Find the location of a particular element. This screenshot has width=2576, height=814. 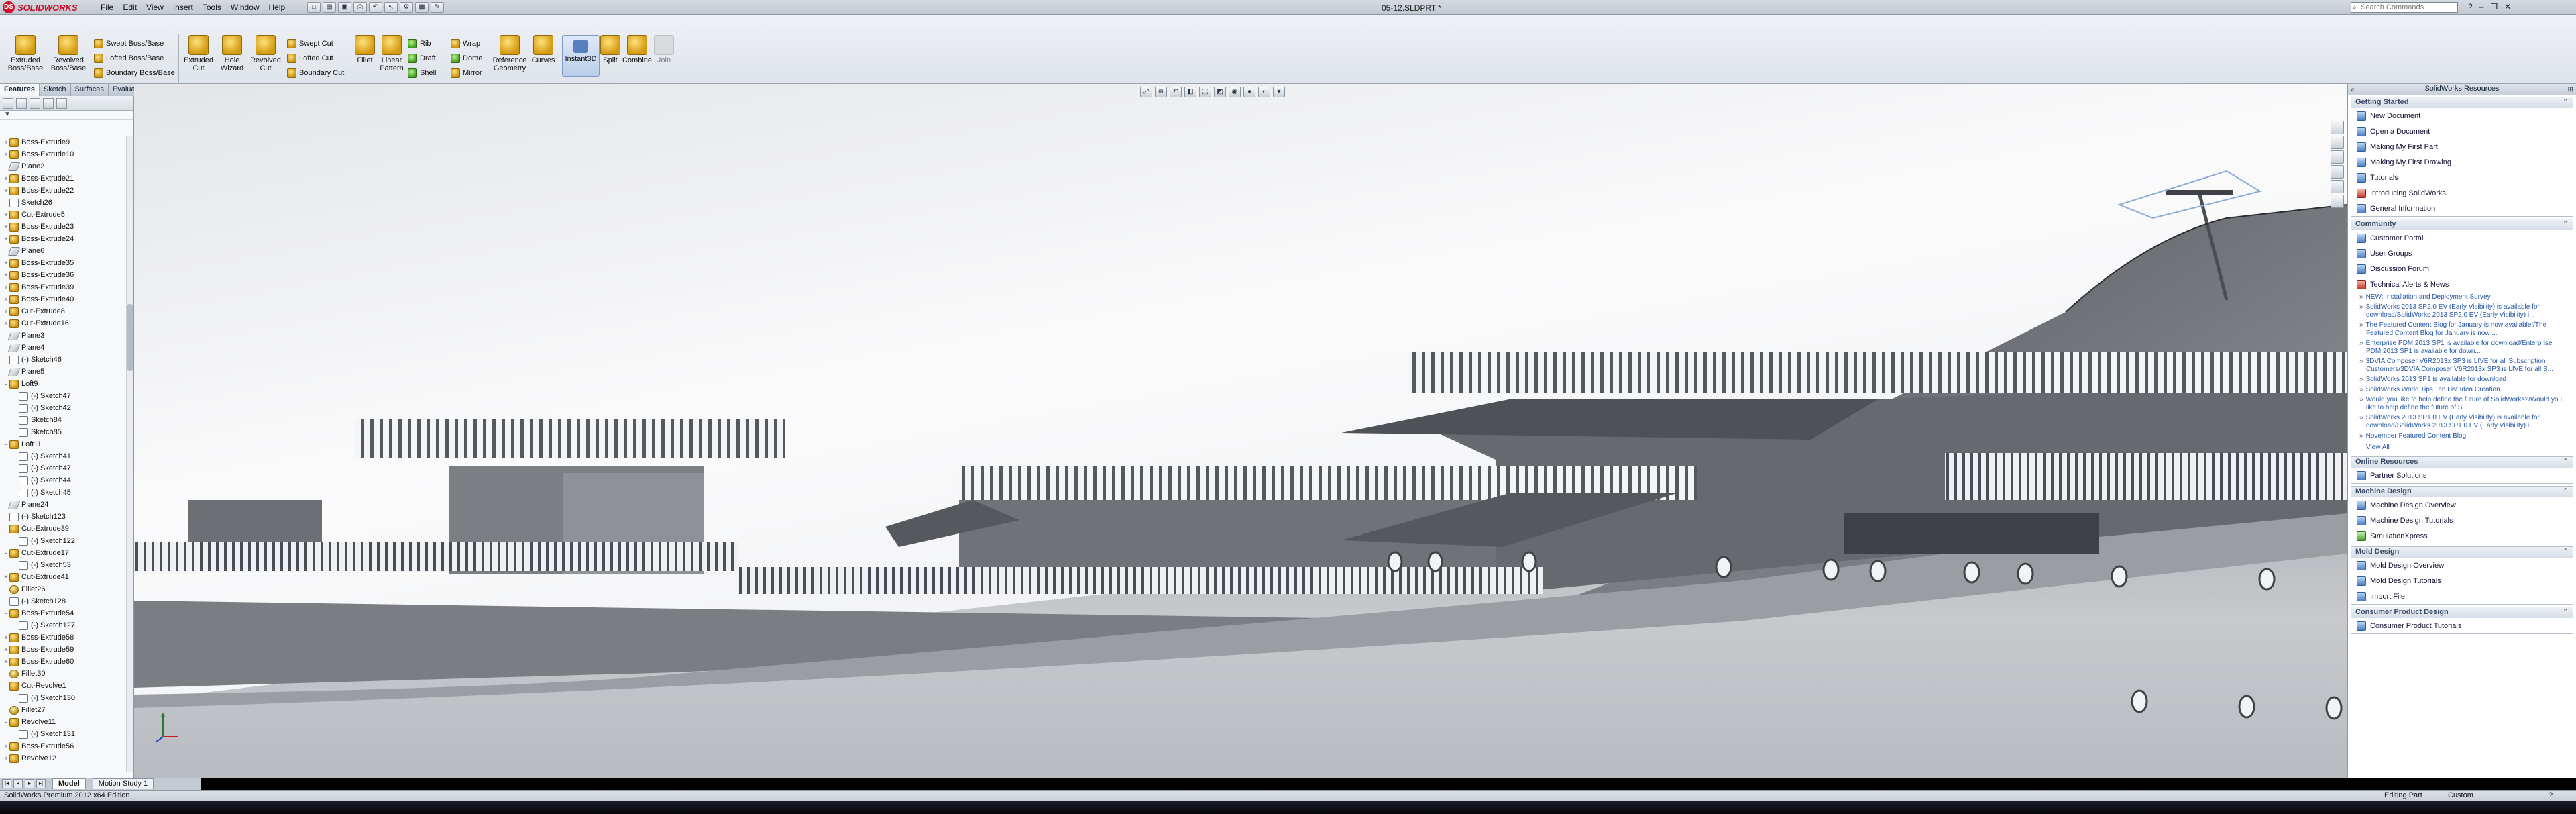

file-properties-icon: ▦ is located at coordinates (422, 7).